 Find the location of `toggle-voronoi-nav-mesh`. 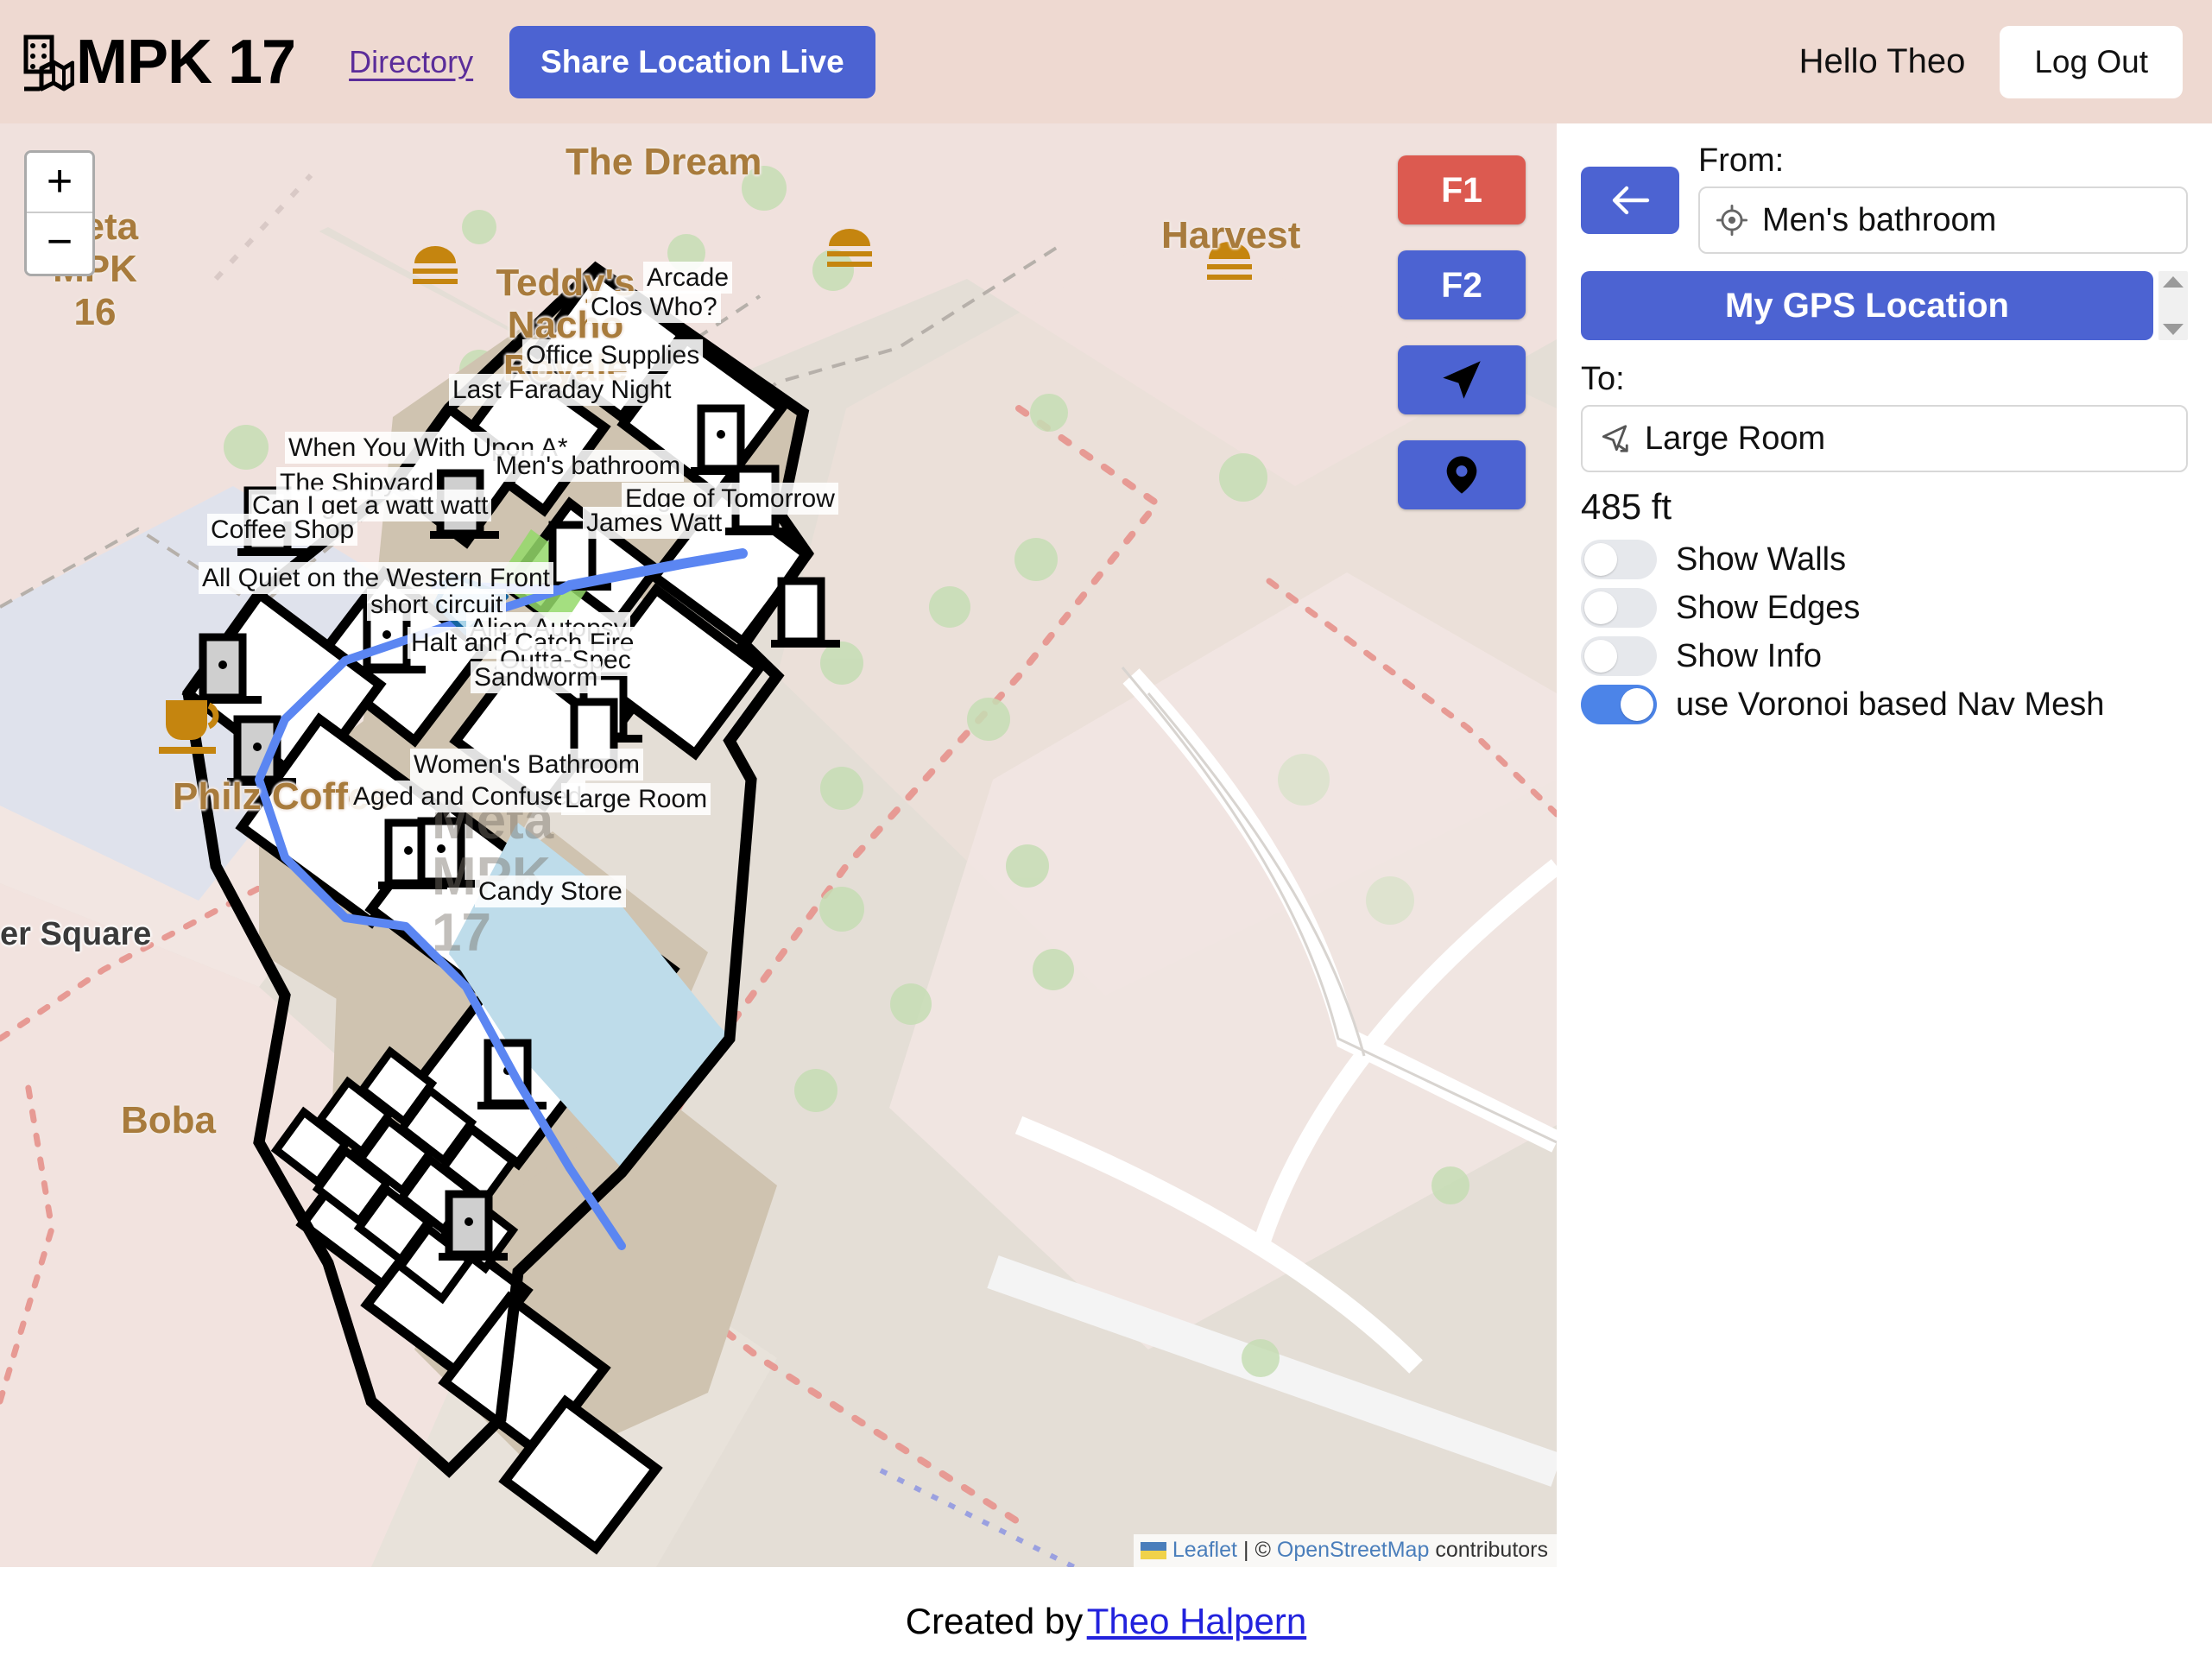

toggle-voronoi-nav-mesh is located at coordinates (1619, 704).